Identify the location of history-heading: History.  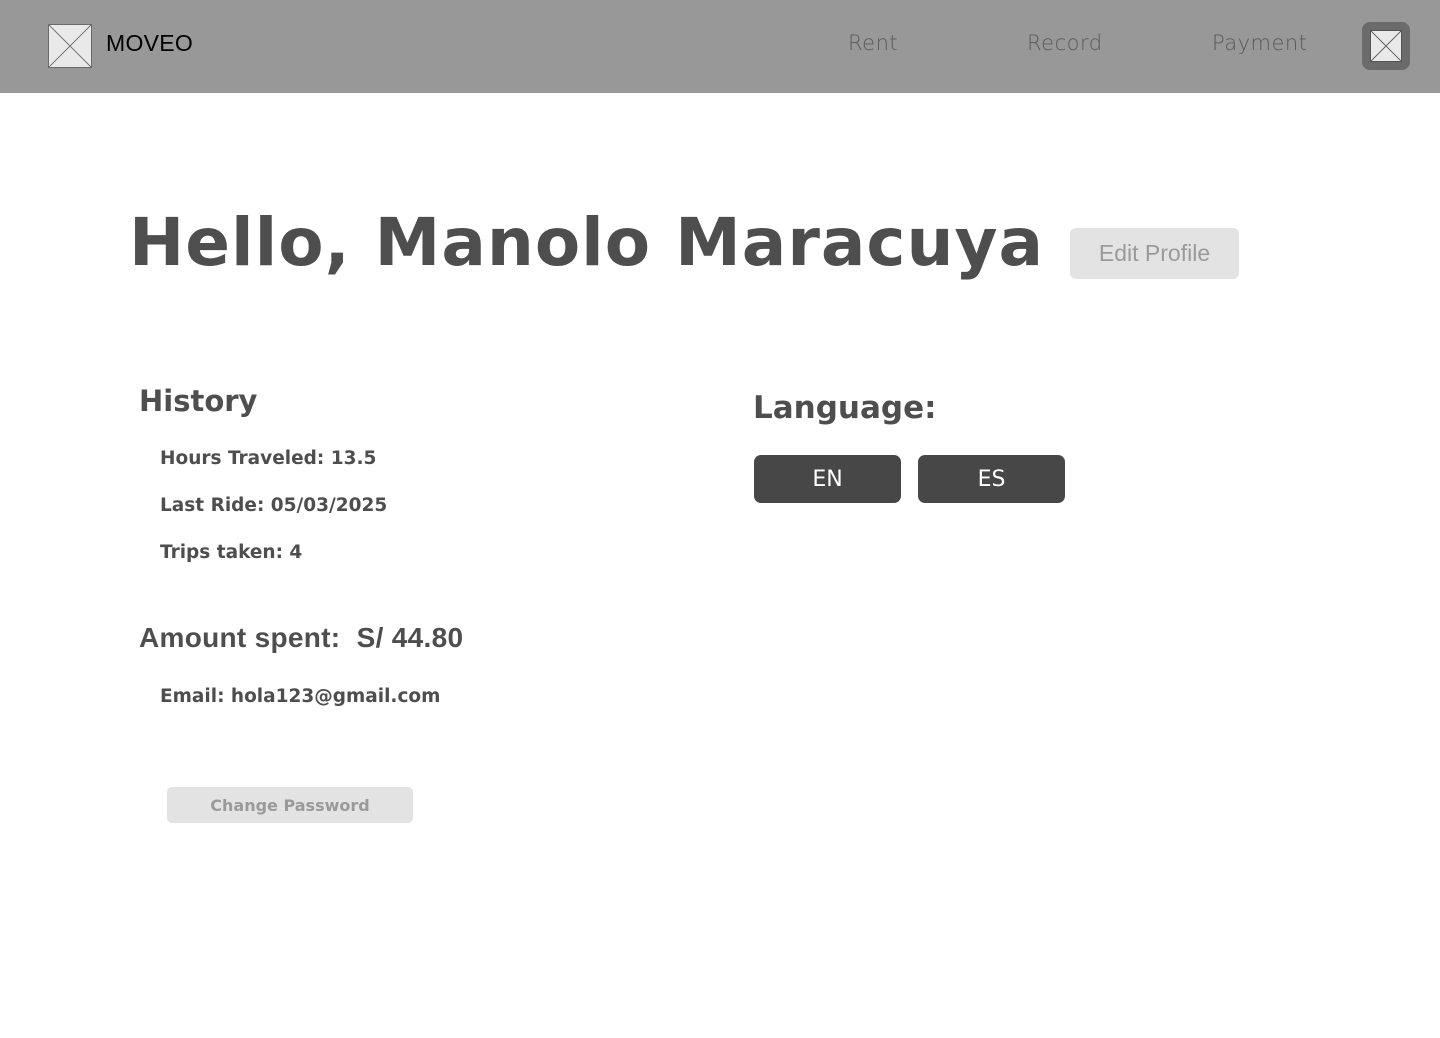
(198, 401).